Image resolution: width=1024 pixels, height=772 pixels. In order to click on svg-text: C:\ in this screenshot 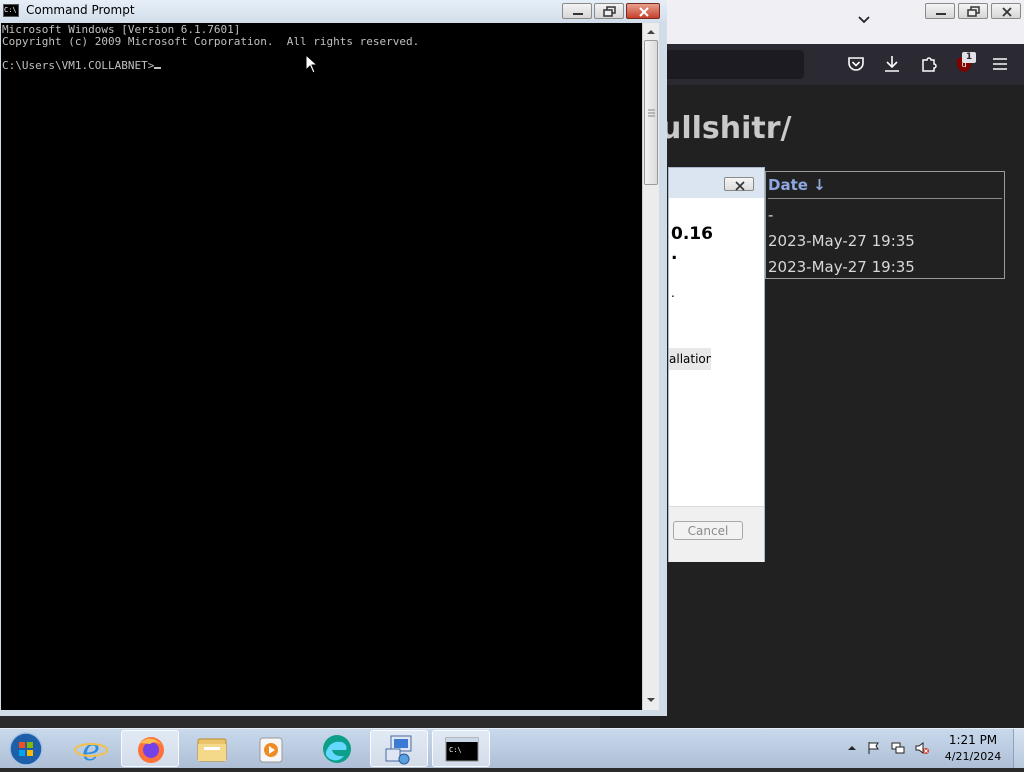, I will do `click(455, 750)`.